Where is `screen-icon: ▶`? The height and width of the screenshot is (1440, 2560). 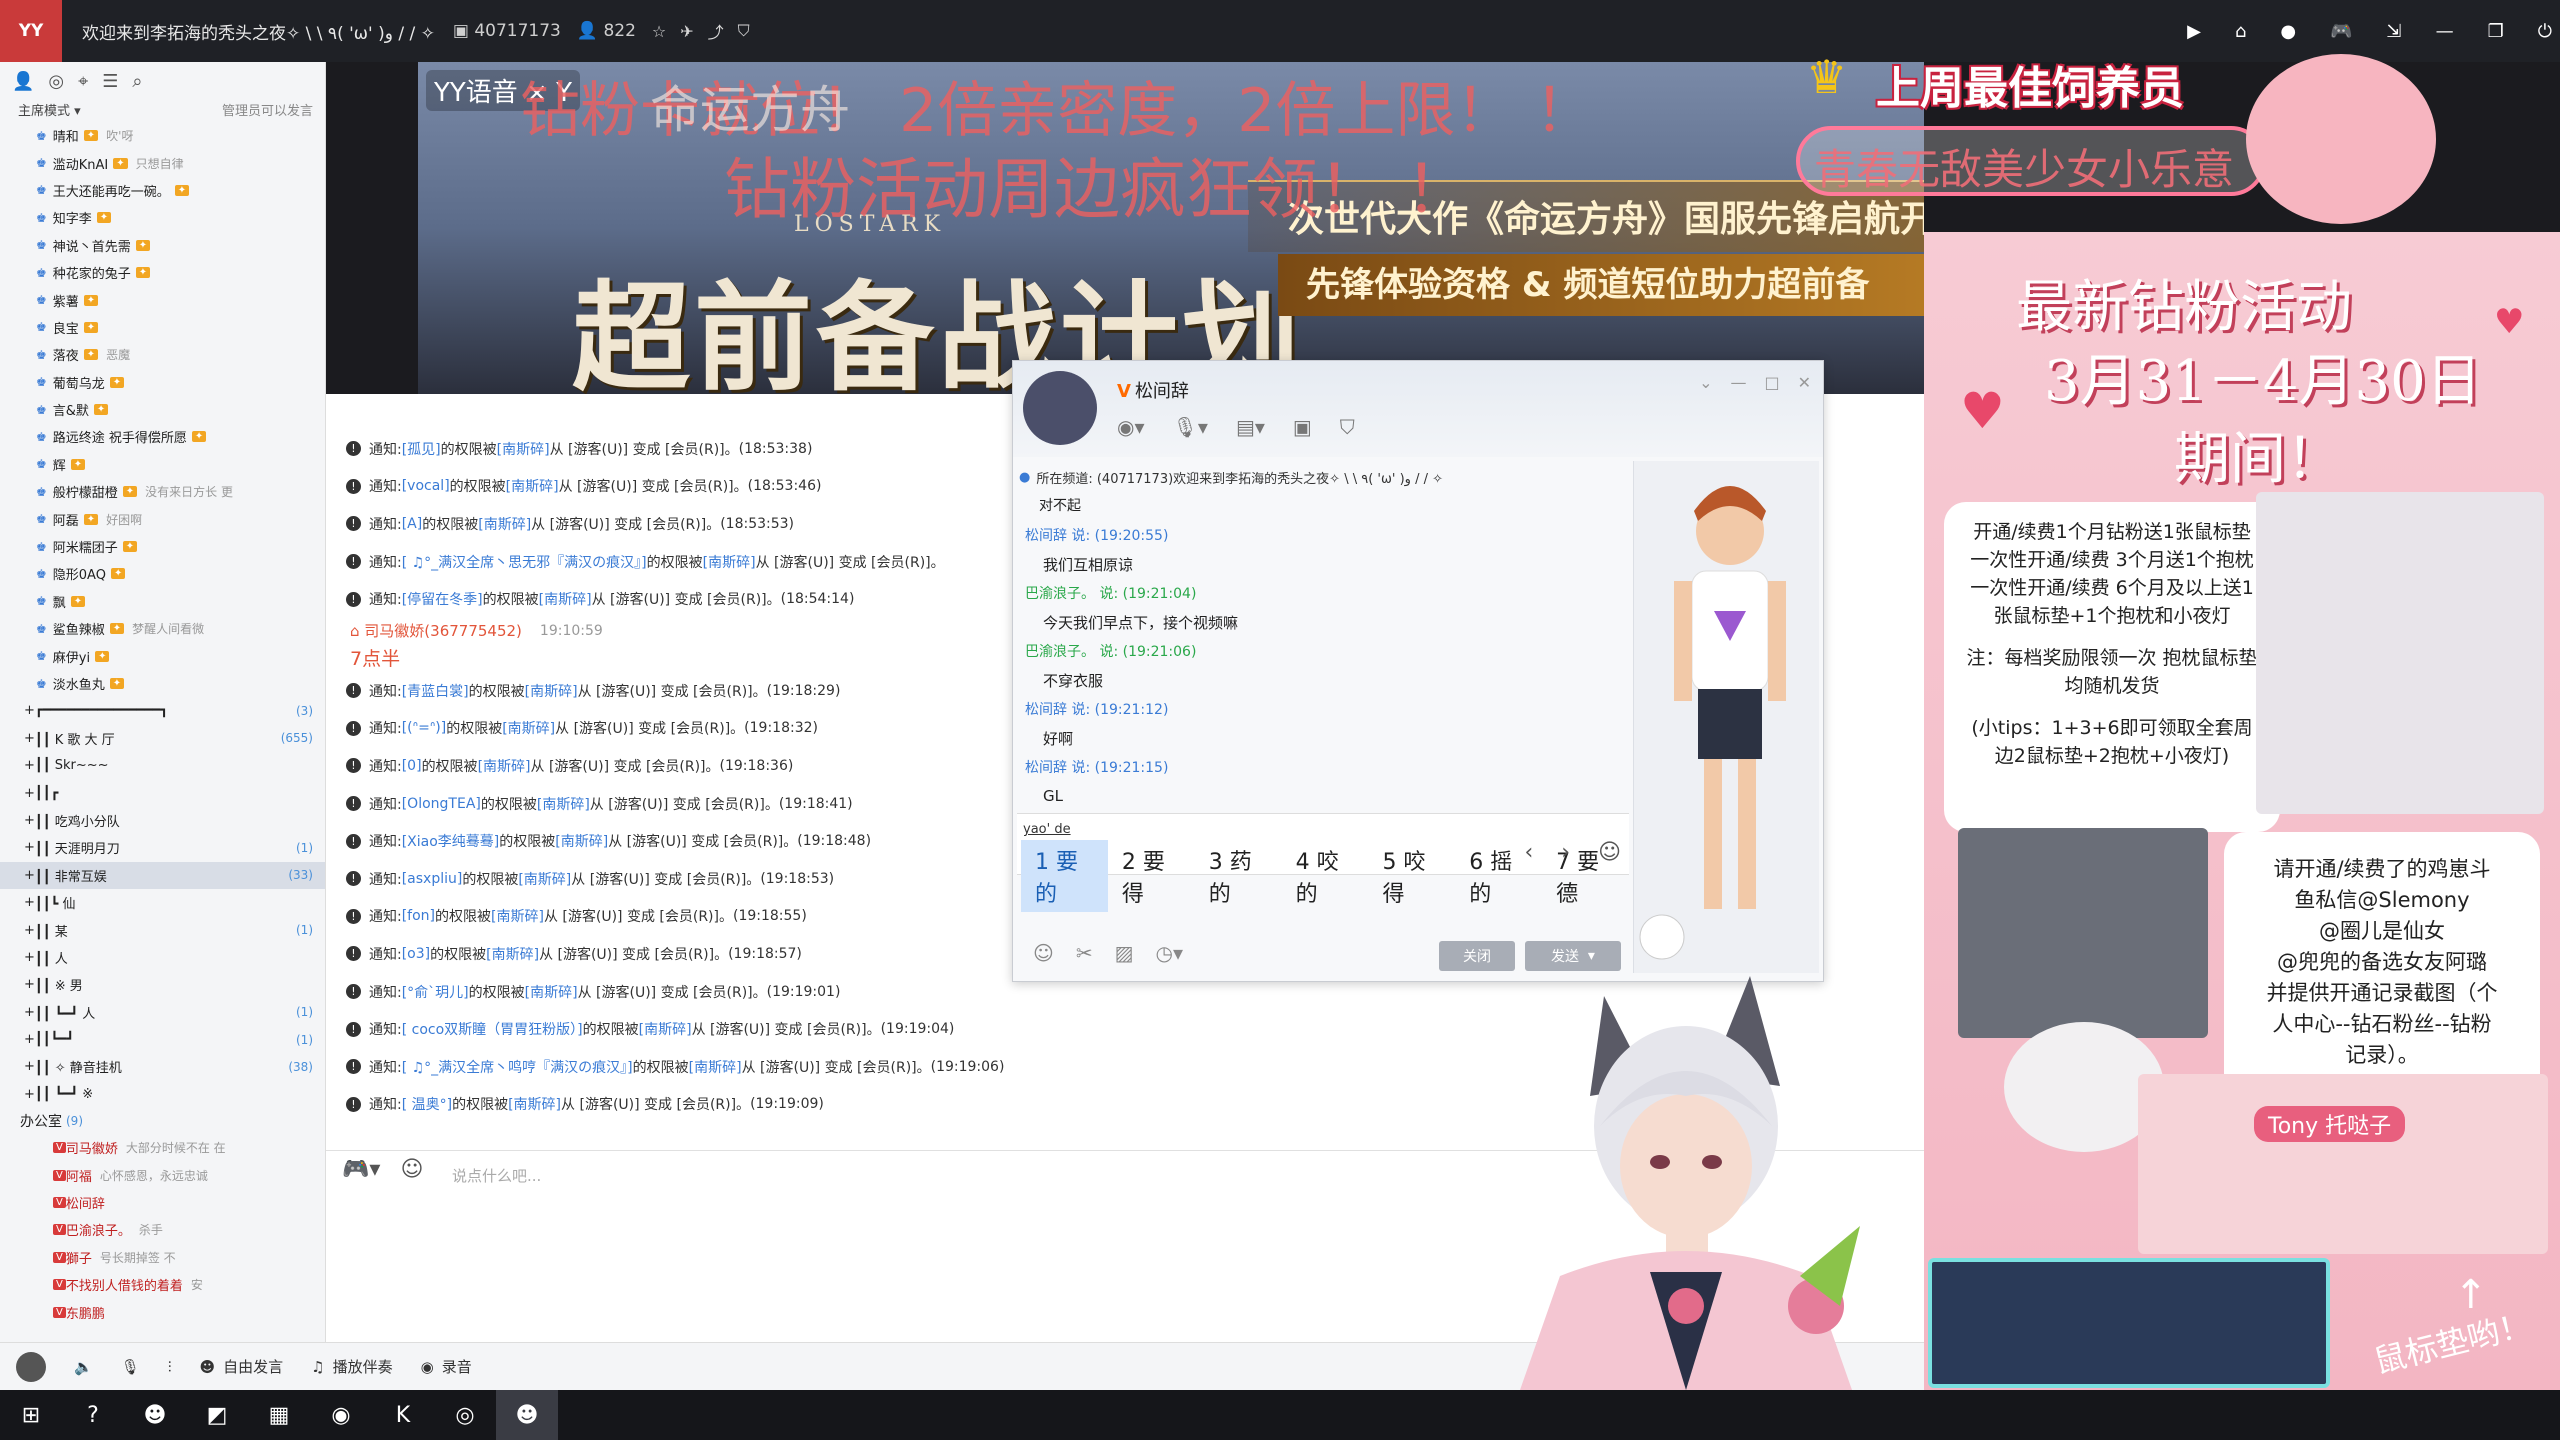
screen-icon: ▶ is located at coordinates (2194, 31).